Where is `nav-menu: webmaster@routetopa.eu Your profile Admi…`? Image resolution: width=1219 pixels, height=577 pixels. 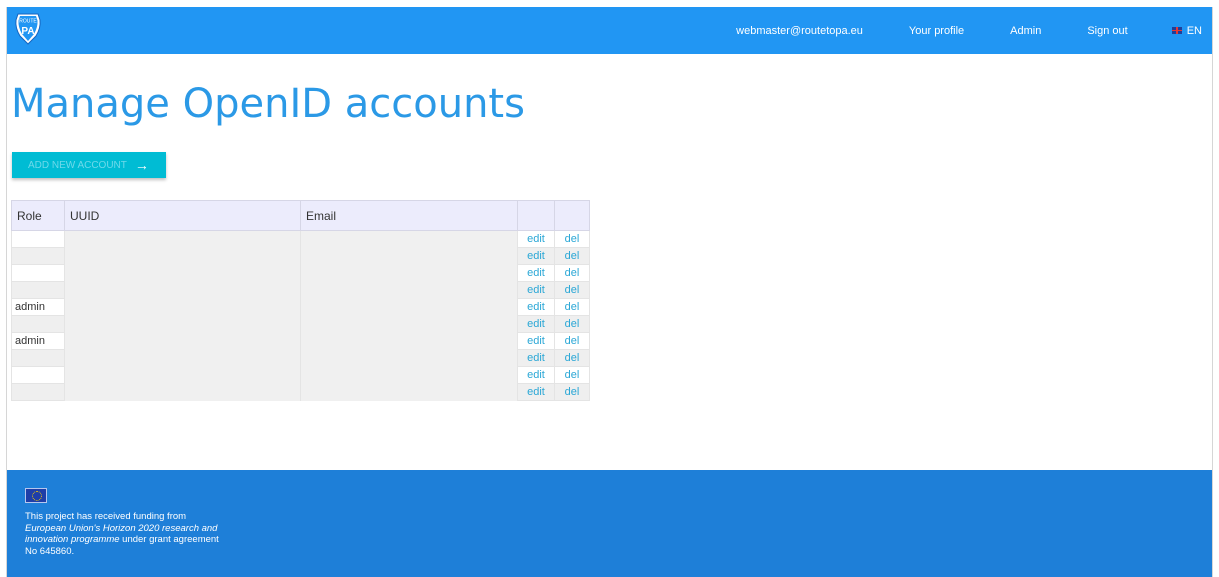
nav-menu: webmaster@routetopa.eu Your profile Admi… is located at coordinates (951, 30).